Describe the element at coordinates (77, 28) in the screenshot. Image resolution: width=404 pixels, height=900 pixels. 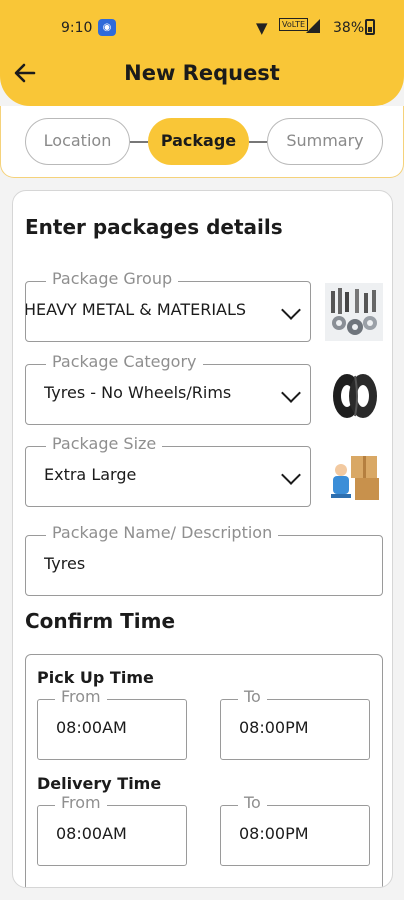
I see `status-time: 9:10` at that location.